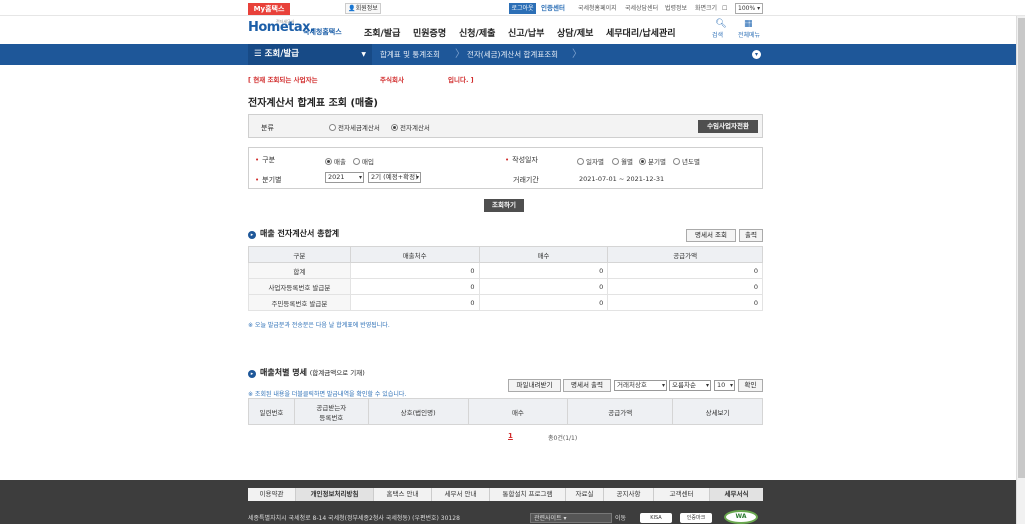  What do you see at coordinates (361, 79) in the screenshot?
I see `current-business-notice: [ 현재 조회되는 사업자는 주식회사 입니다. ]` at bounding box center [361, 79].